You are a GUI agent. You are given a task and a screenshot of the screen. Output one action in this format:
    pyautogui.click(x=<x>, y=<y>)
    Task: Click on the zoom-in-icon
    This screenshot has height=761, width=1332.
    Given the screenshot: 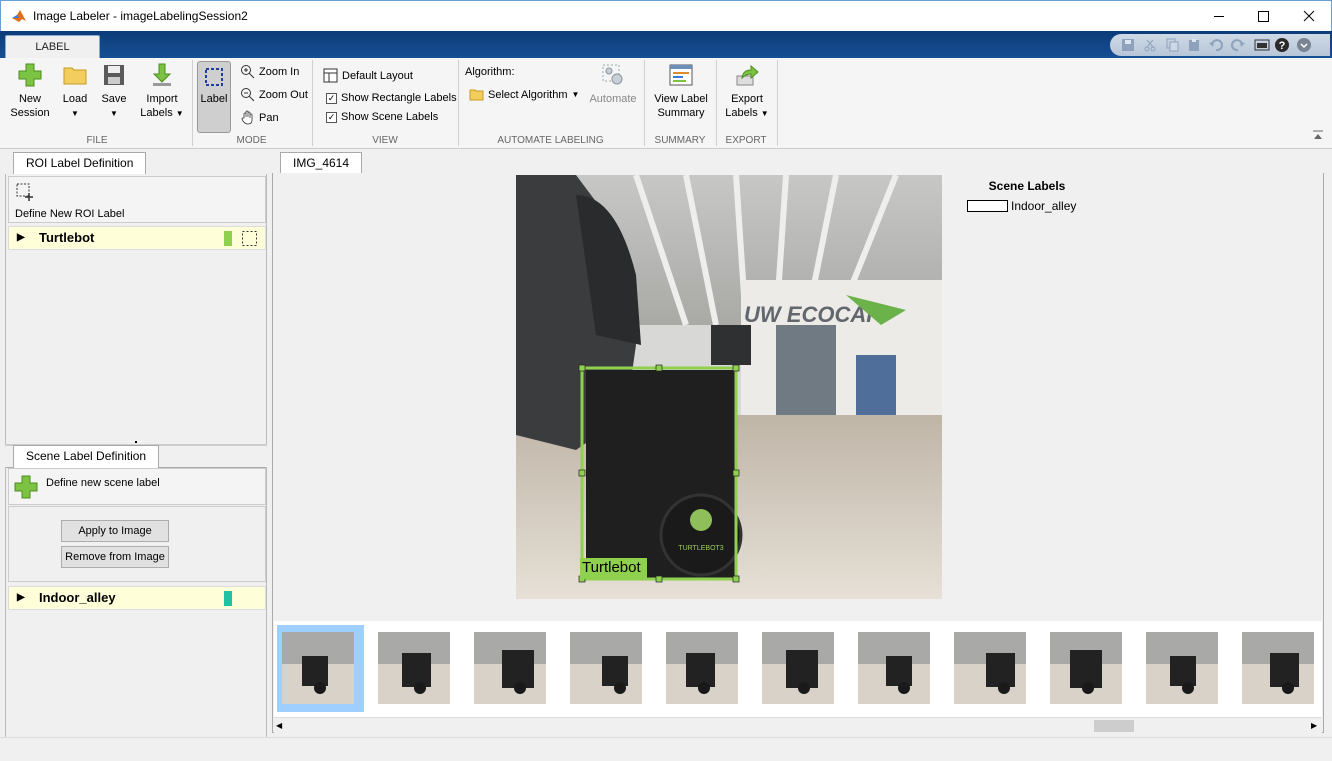 What is the action you would take?
    pyautogui.click(x=248, y=72)
    